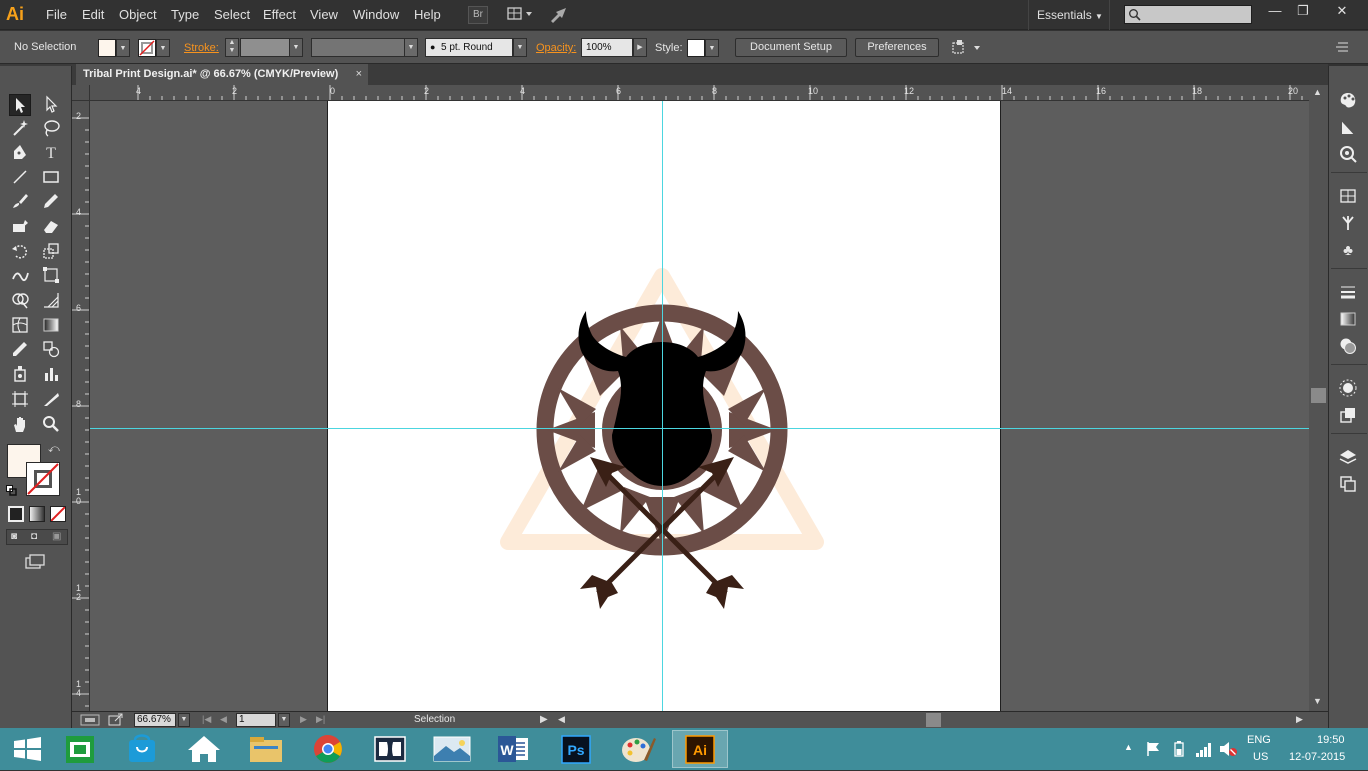 This screenshot has width=1368, height=771. Describe the element at coordinates (204, 749) in the screenshot. I see `home-icon` at that location.